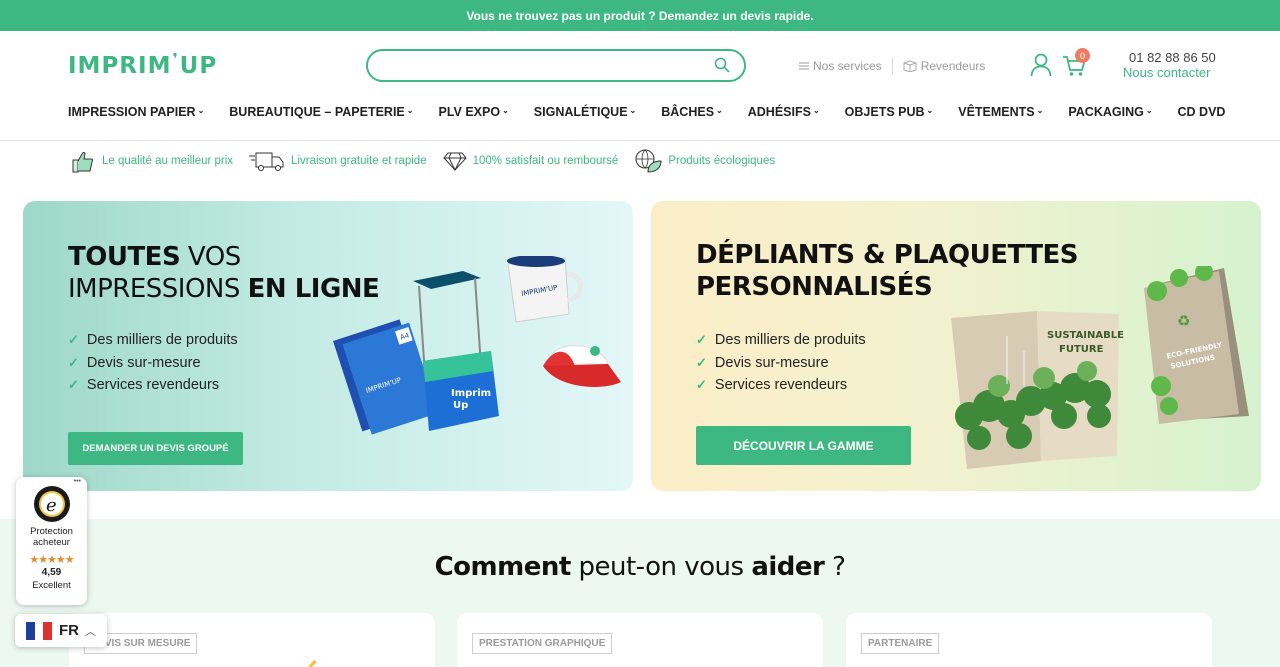 Image resolution: width=1280 pixels, height=667 pixels. I want to click on protection-text: Protection, so click(51, 531).